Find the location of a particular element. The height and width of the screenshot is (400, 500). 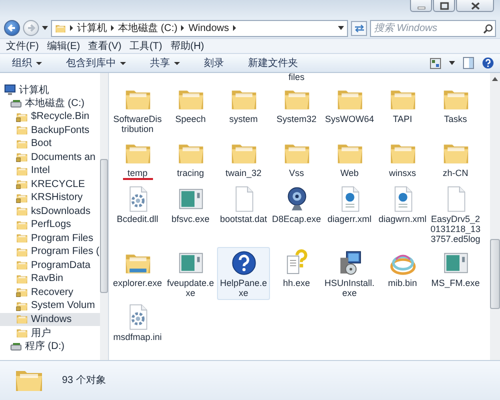

toolbar-button: 新建文件夹 is located at coordinates (278, 63).